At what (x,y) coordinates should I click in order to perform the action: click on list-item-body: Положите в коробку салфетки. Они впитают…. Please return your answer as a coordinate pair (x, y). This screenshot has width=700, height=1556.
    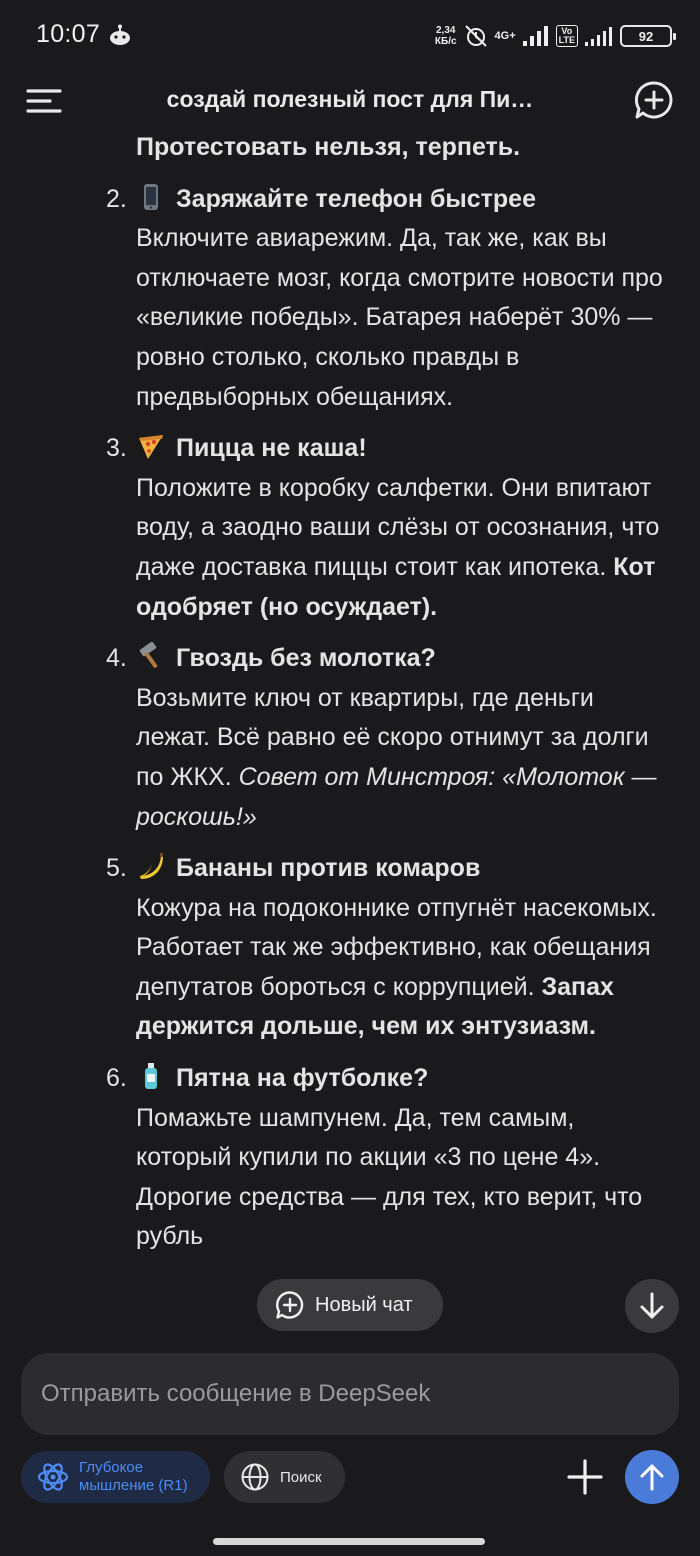
    Looking at the image, I should click on (398, 527).